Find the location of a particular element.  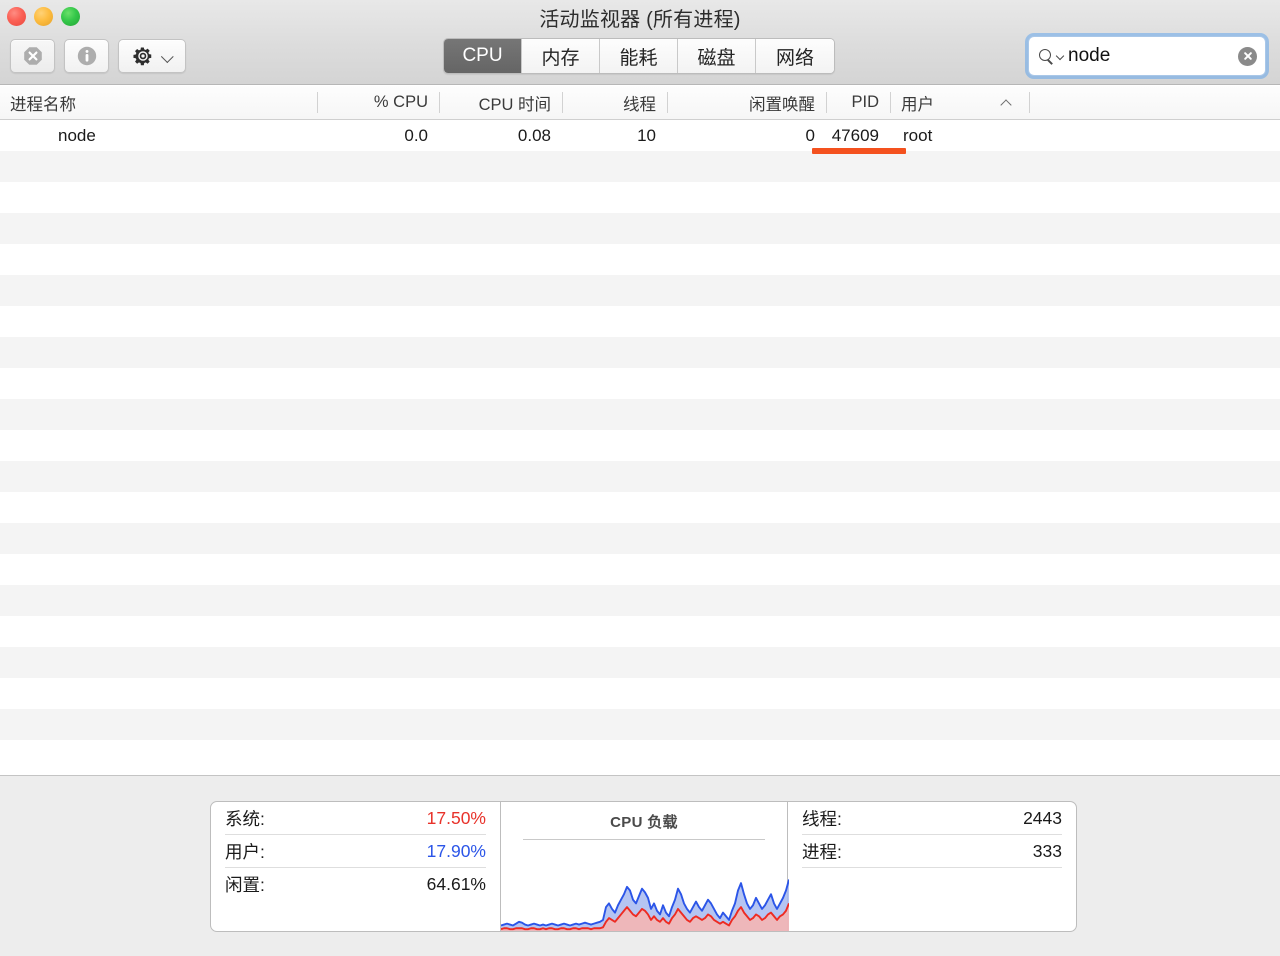

table-column-headers: 进程名称 % CPU CPU 时间 线程 闲置唤醒 PID 用户 is located at coordinates (640, 103).